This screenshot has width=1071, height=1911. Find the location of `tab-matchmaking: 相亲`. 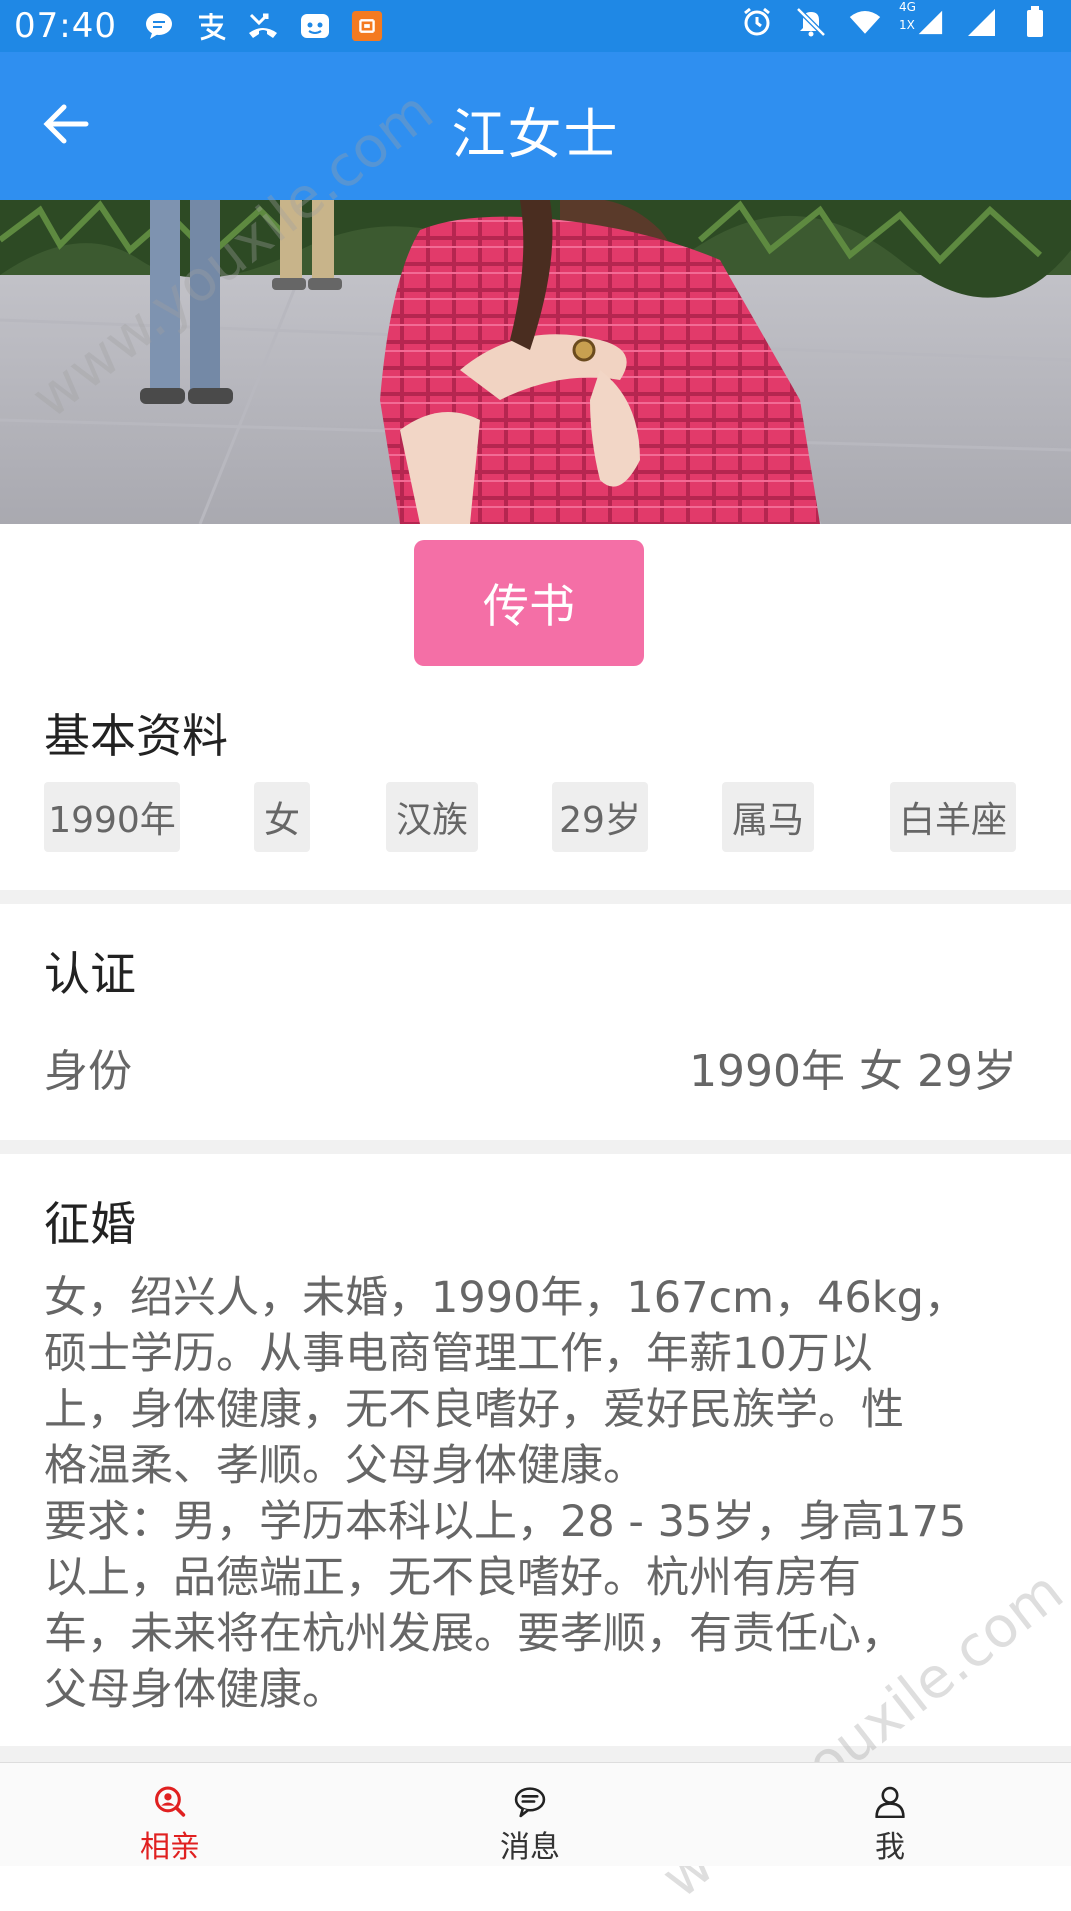

tab-matchmaking: 相亲 is located at coordinates (170, 1814).